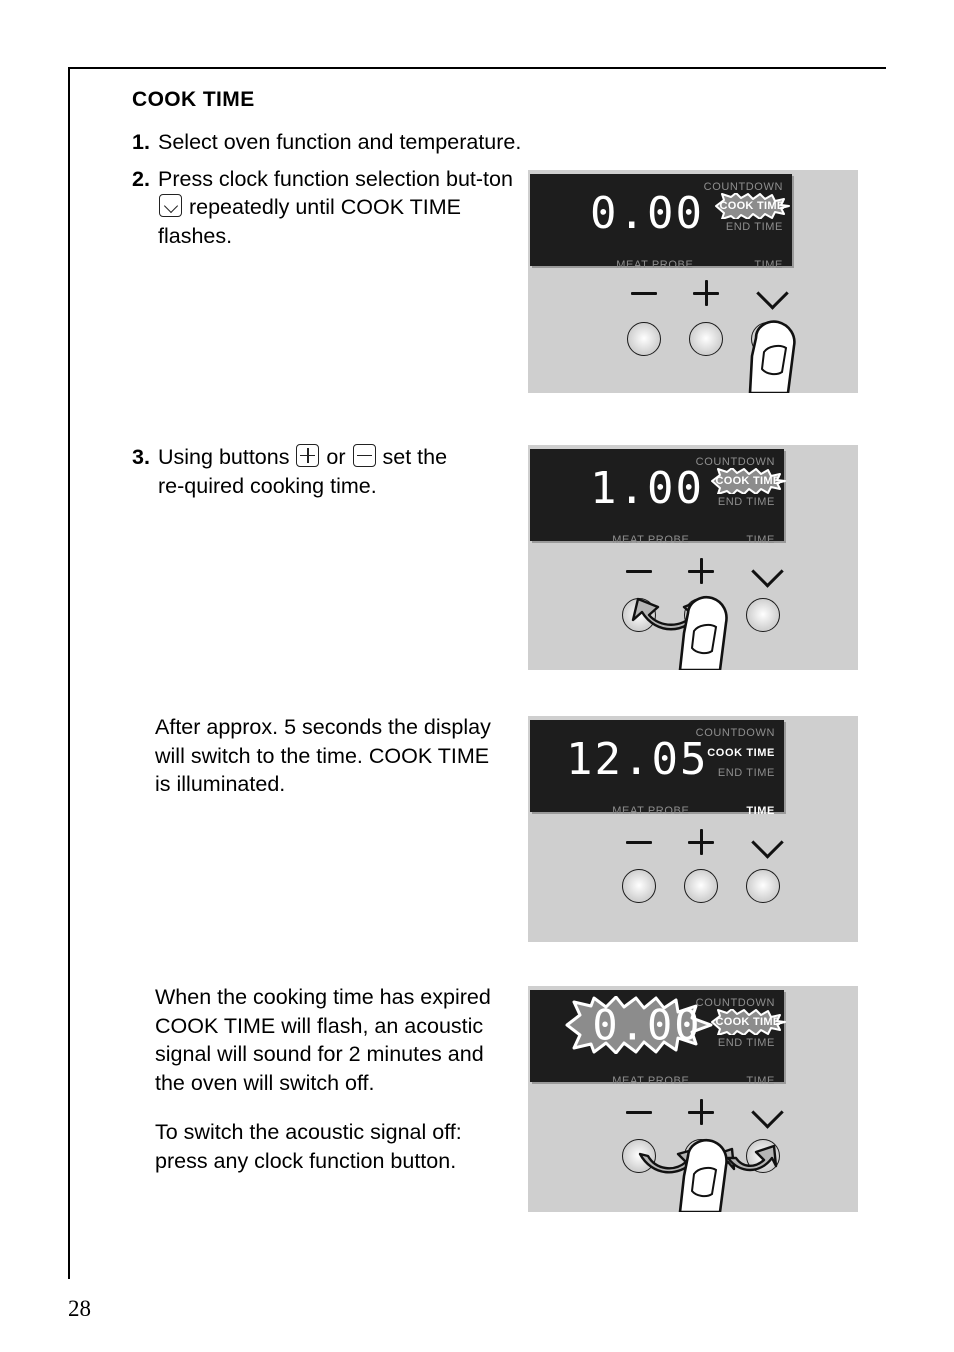 Image resolution: width=954 pixels, height=1352 pixels. I want to click on page-title: COOK TIME, so click(193, 99).